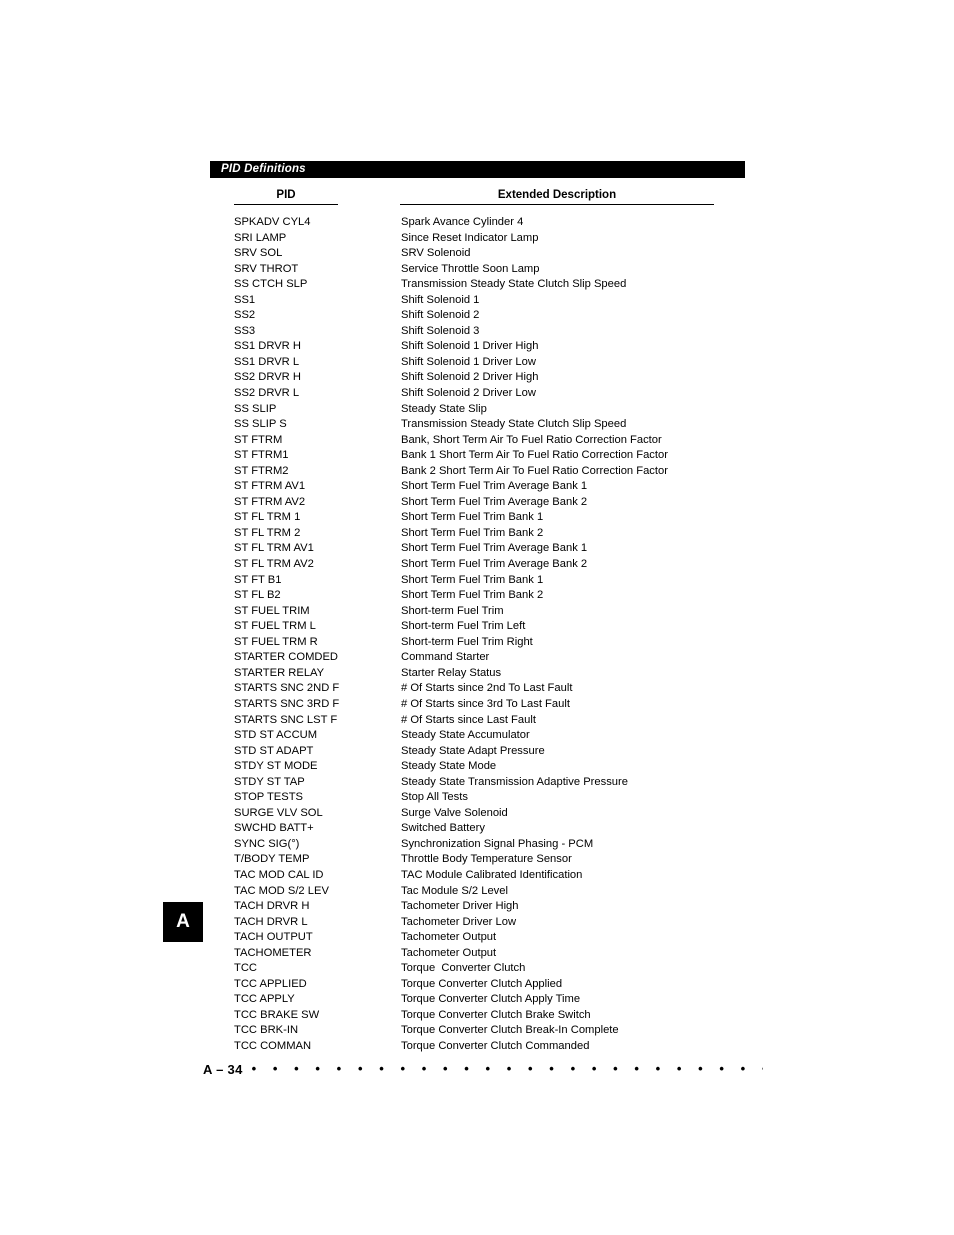  I want to click on table-row: STD ST ADAPT Steady State Adapt Pressure, so click(477, 752).